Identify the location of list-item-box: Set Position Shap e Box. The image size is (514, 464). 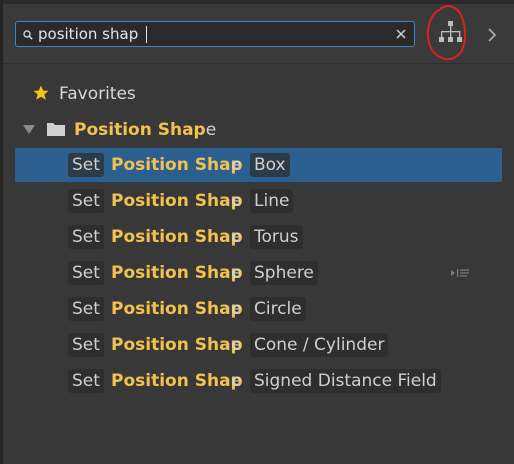
(258, 165).